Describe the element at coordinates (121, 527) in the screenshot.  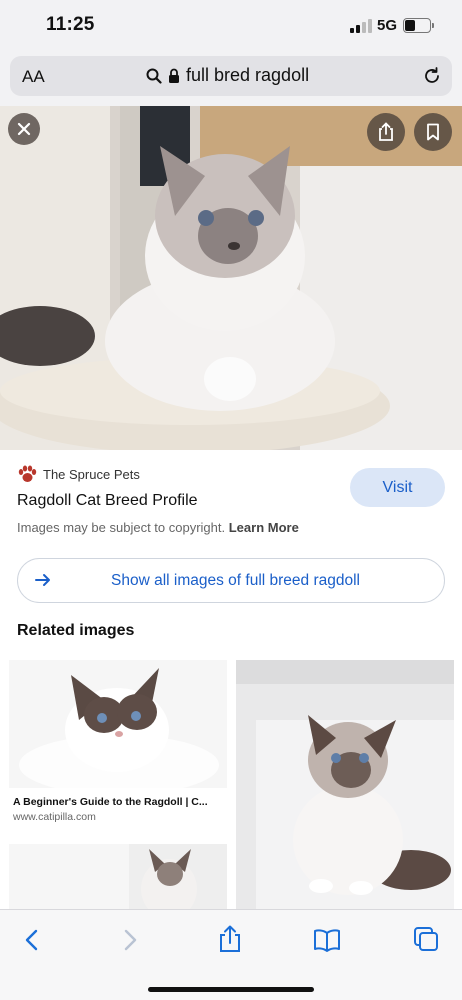
I see `copyright-text: Images may be subject to copyright.` at that location.